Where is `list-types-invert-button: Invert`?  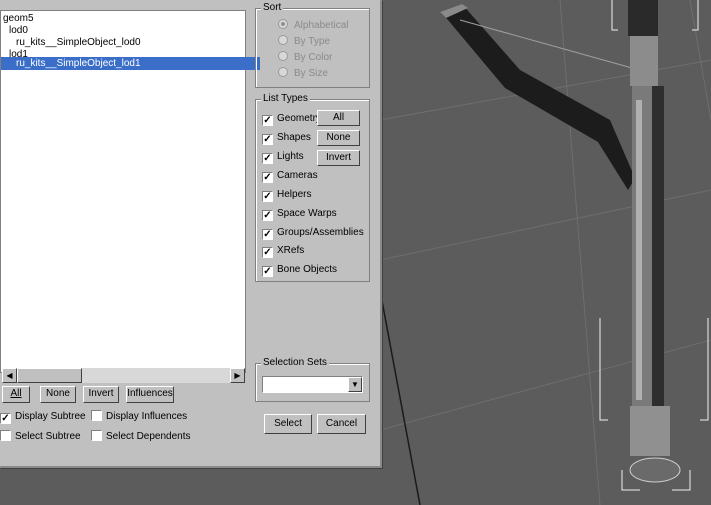
list-types-invert-button: Invert is located at coordinates (338, 158).